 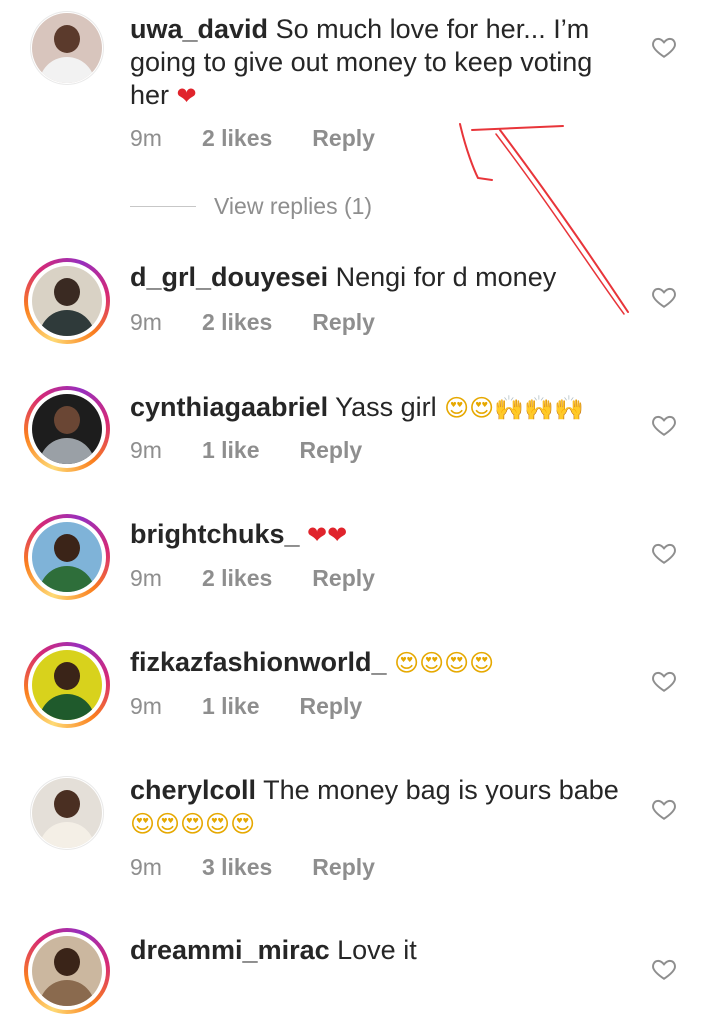 I want to click on comment-text: d_grl_douyesei Nengi for d money, so click(x=380, y=277).